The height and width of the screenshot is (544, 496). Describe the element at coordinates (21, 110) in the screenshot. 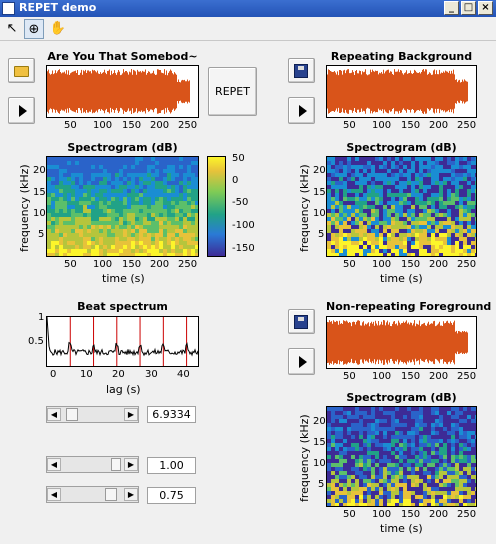

I see `play-mixture-button` at that location.